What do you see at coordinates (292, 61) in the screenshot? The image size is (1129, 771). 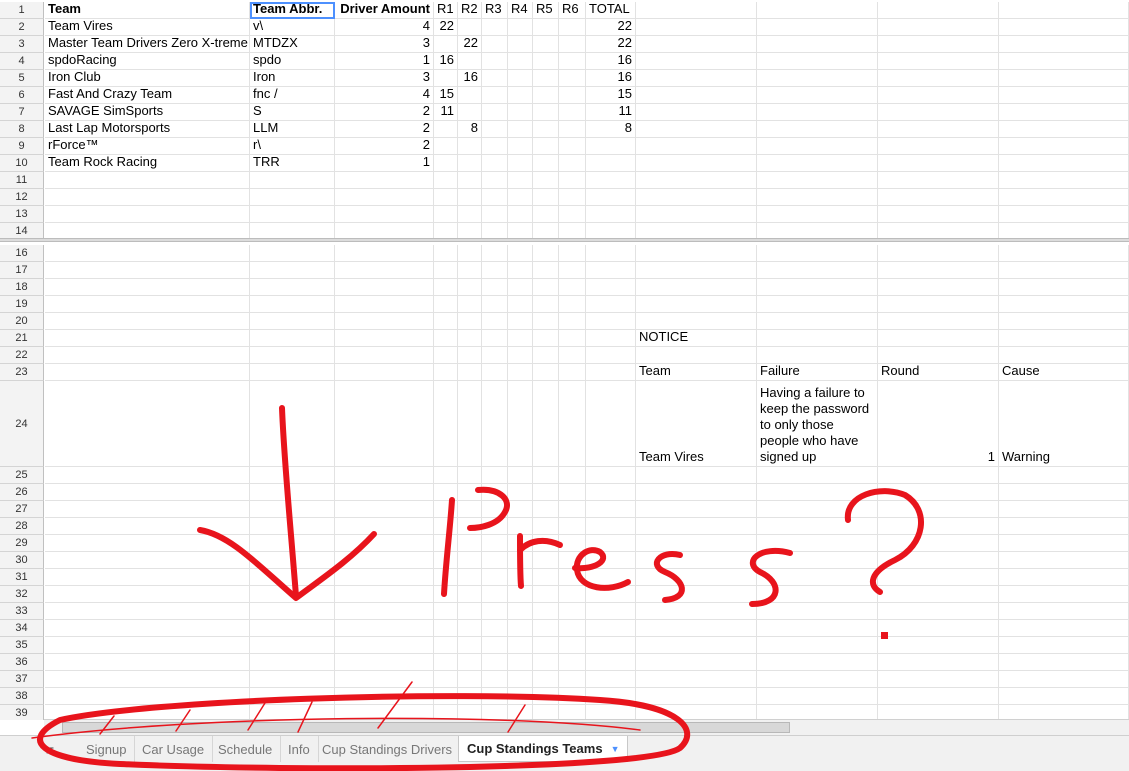 I see `cell: spdo` at bounding box center [292, 61].